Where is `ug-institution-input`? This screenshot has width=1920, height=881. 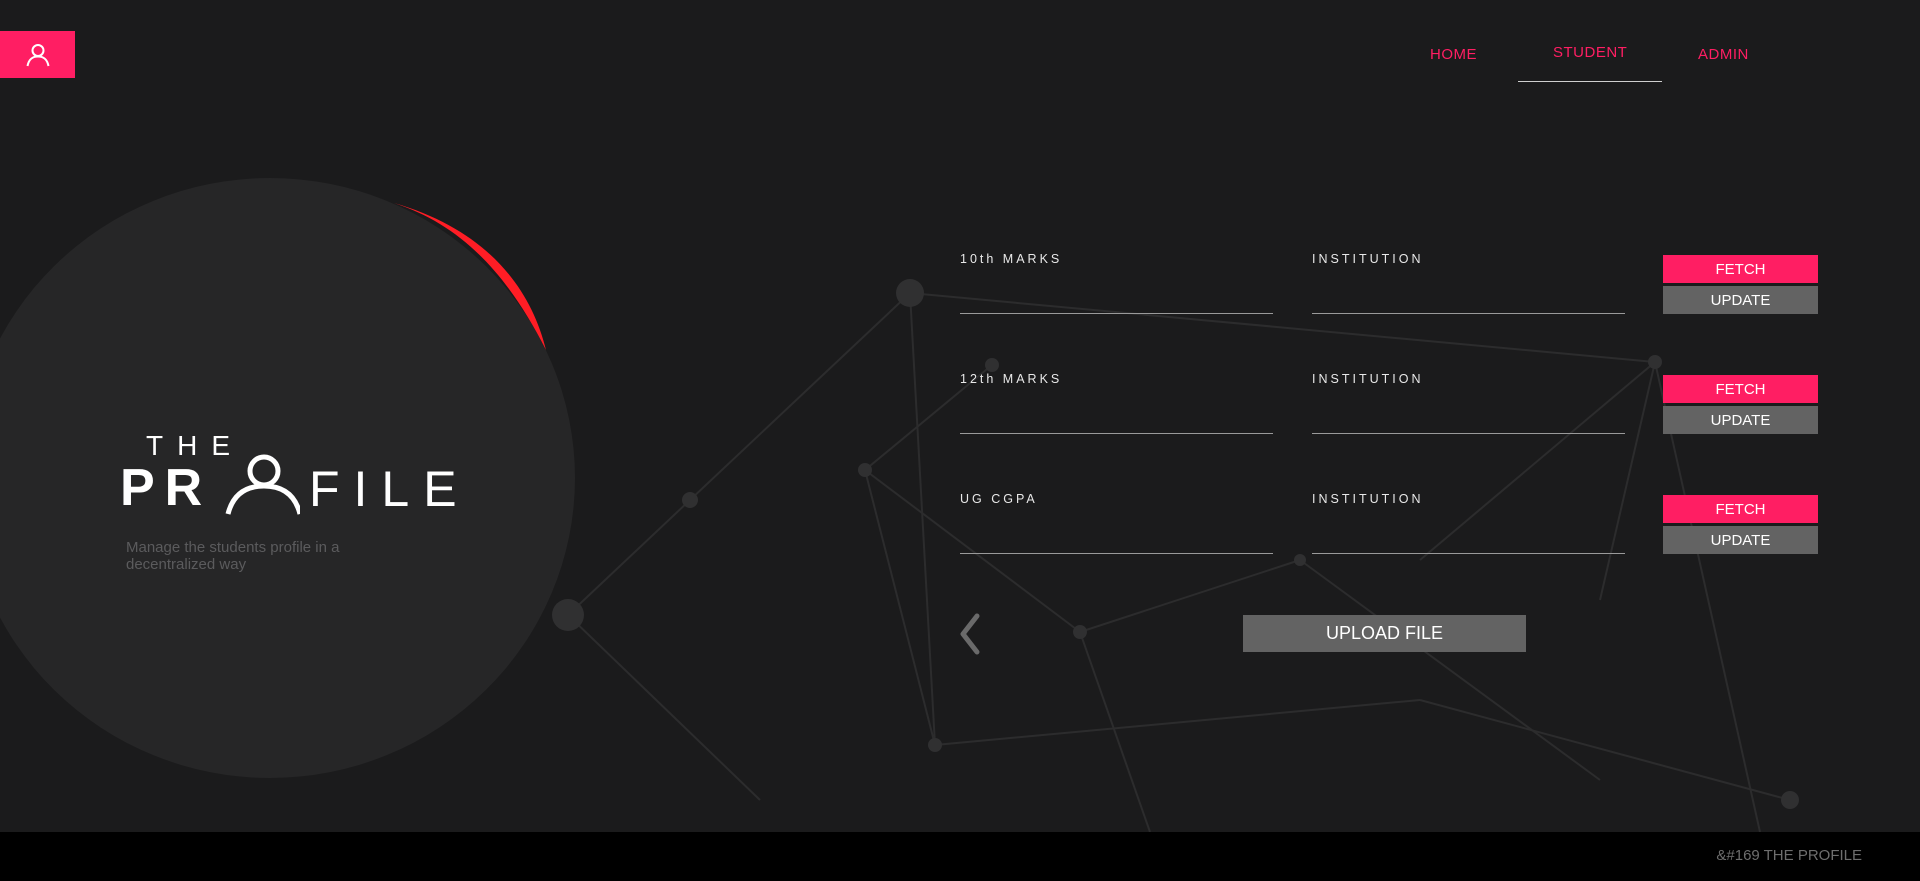 ug-institution-input is located at coordinates (1468, 540).